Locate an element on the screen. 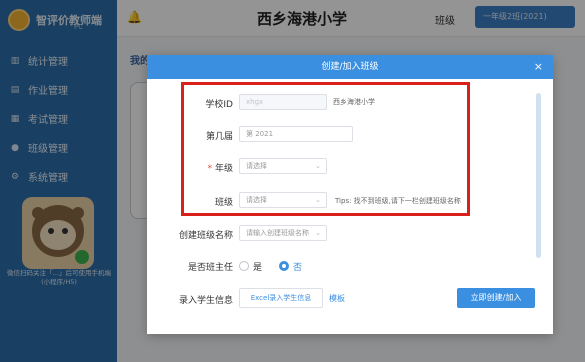  class-name-input: 请输入创建班级名称 ⌄ is located at coordinates (283, 233).